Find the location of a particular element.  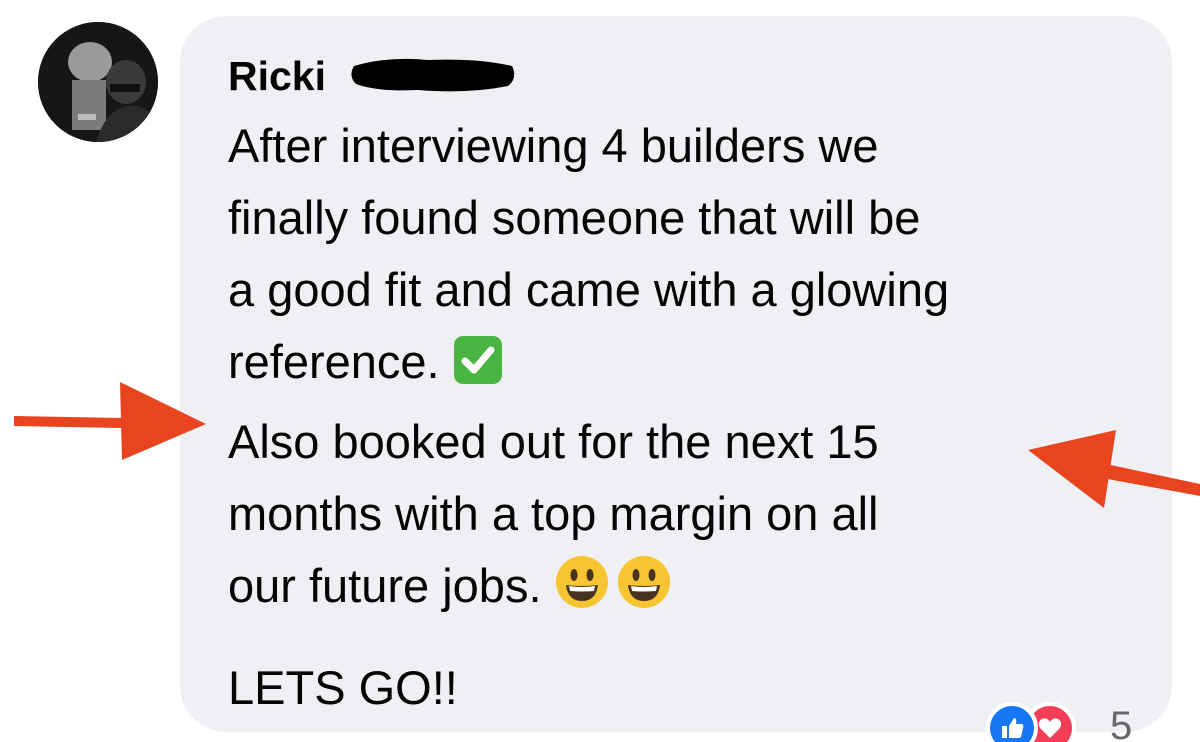

comment-line-text: our future jobs. is located at coordinates (385, 585).